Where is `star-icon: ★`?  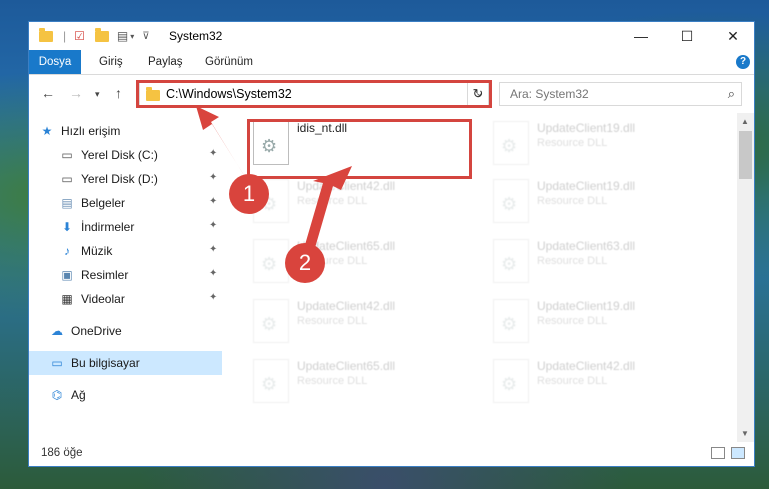 star-icon: ★ is located at coordinates (47, 131).